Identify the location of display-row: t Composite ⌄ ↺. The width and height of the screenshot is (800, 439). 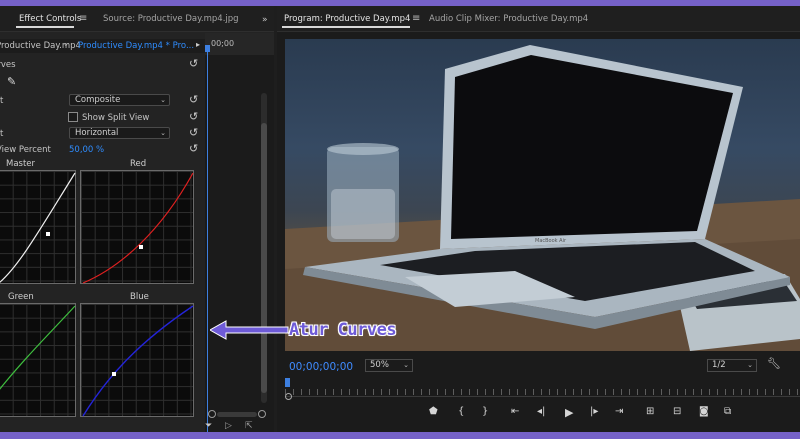
(102, 100).